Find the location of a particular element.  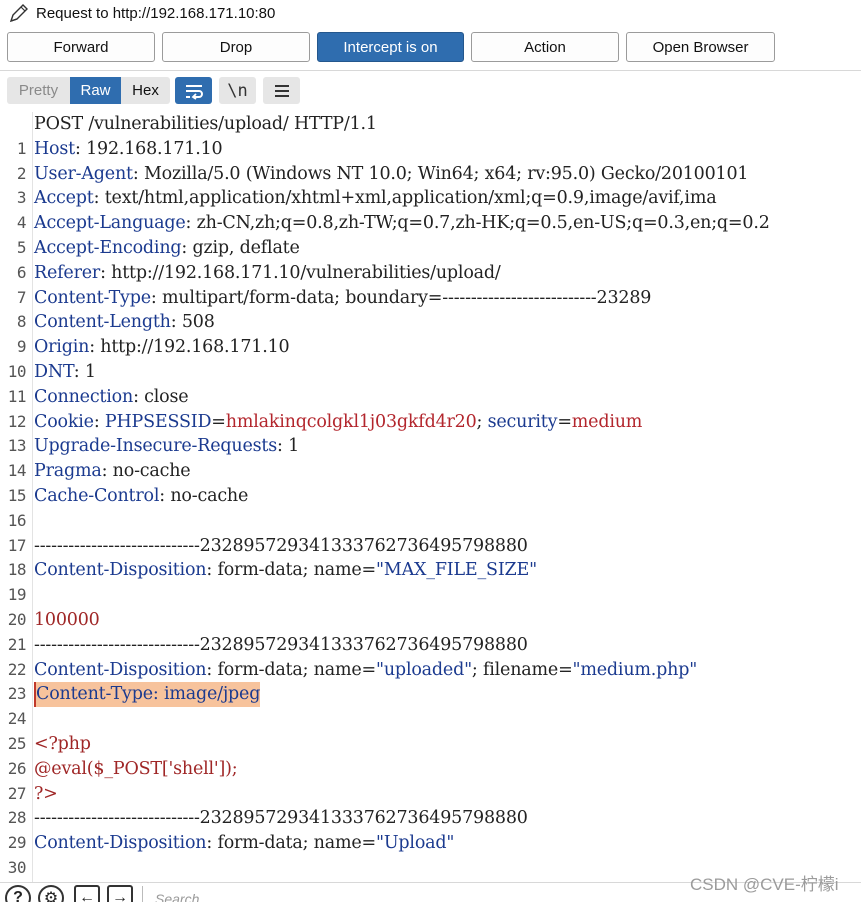

header-name: Referer is located at coordinates (67, 272).